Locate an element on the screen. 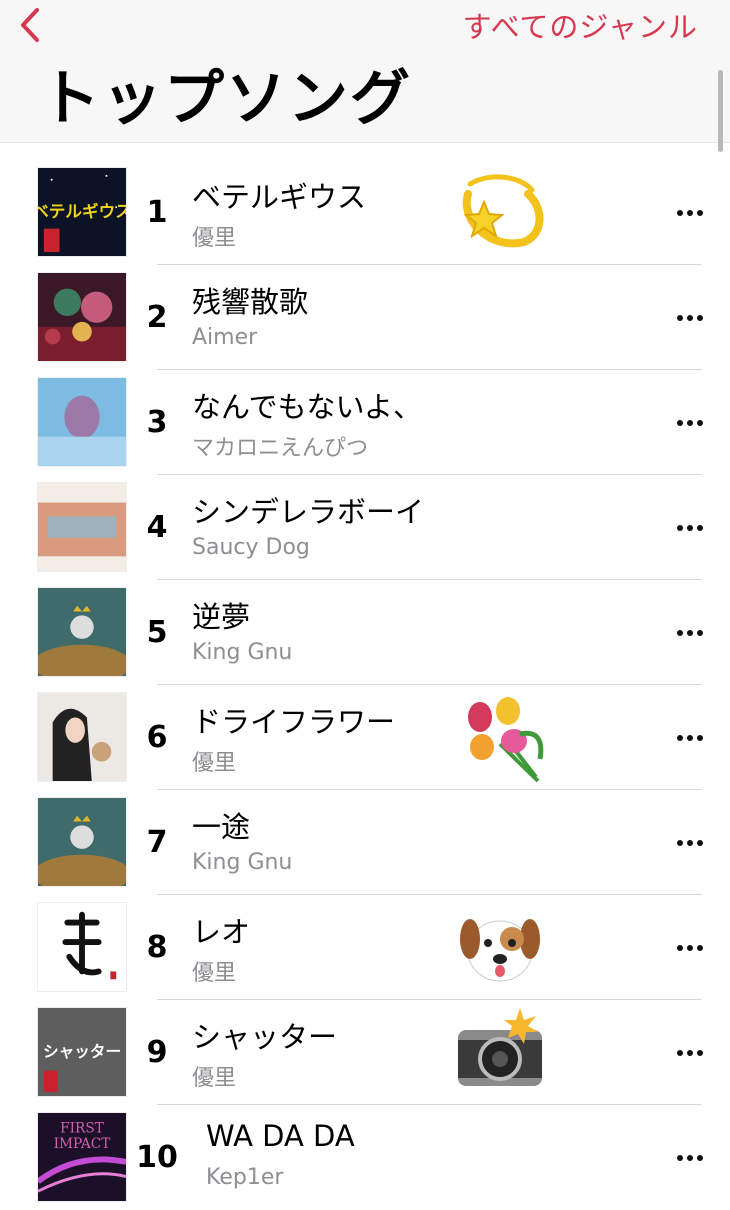 The height and width of the screenshot is (1210, 730). dizzy-star-icon is located at coordinates (500, 212).